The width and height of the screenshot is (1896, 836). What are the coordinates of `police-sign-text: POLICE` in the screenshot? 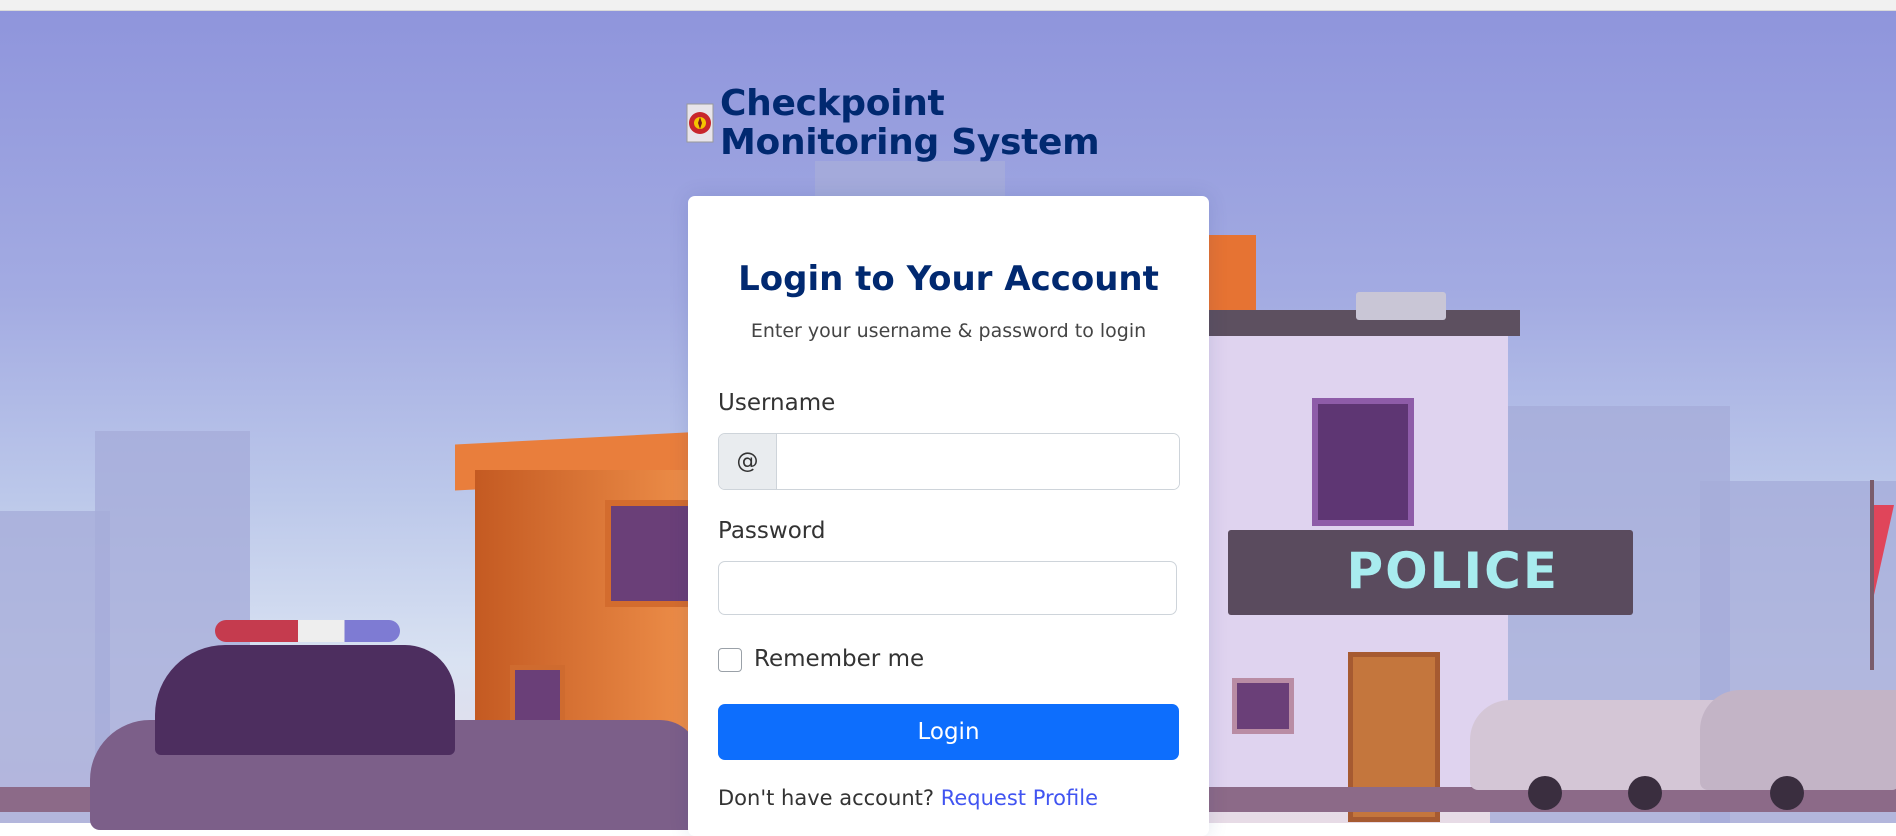 It's located at (1452, 571).